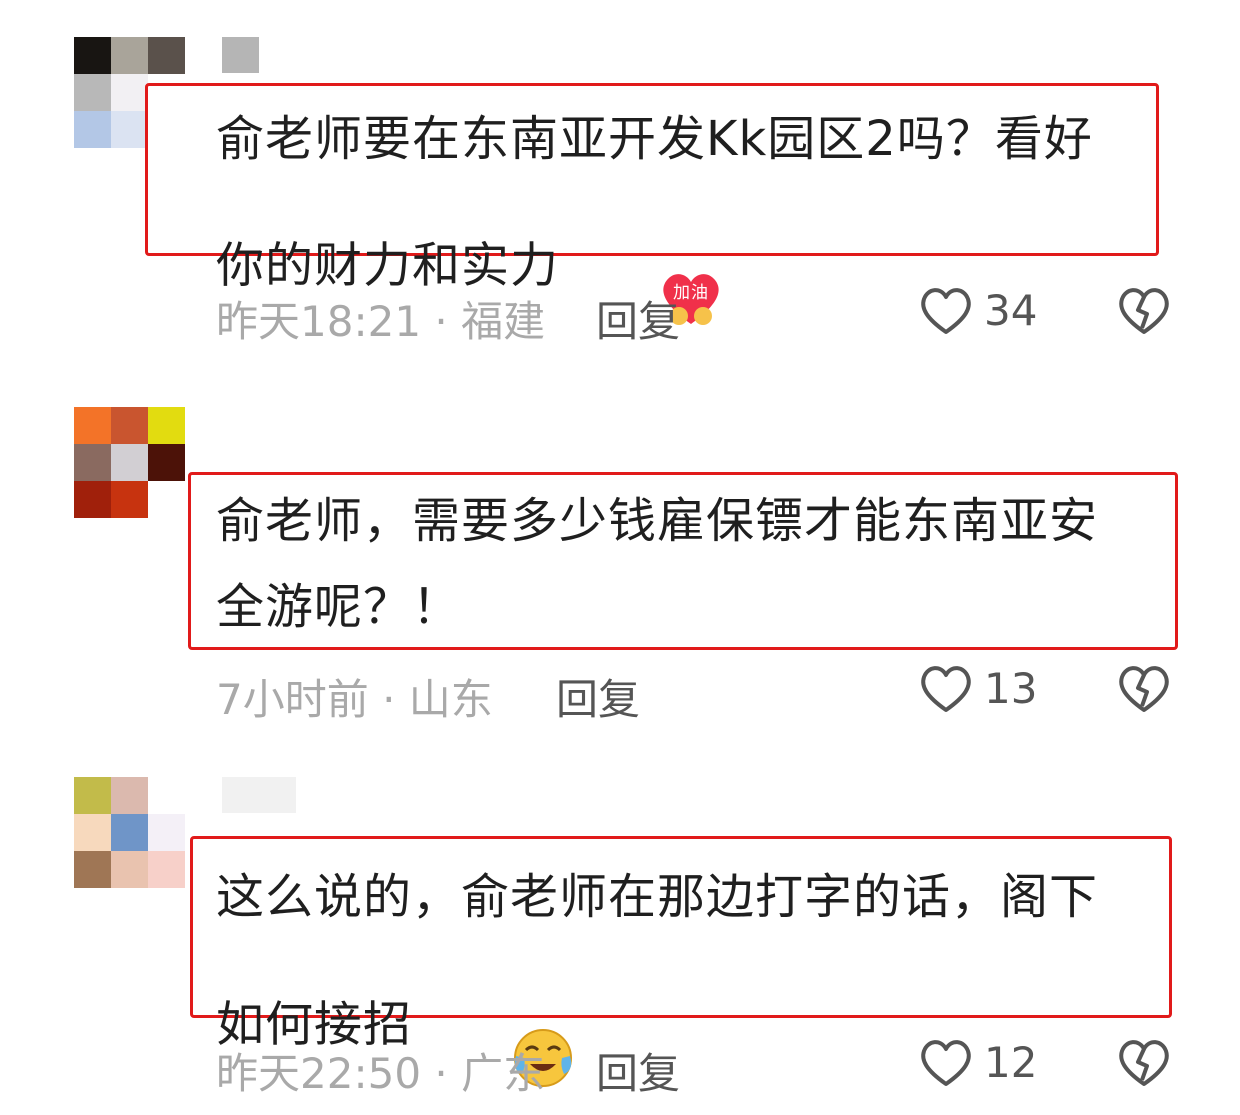 The image size is (1240, 1115). I want to click on like-count: 13, so click(1011, 688).